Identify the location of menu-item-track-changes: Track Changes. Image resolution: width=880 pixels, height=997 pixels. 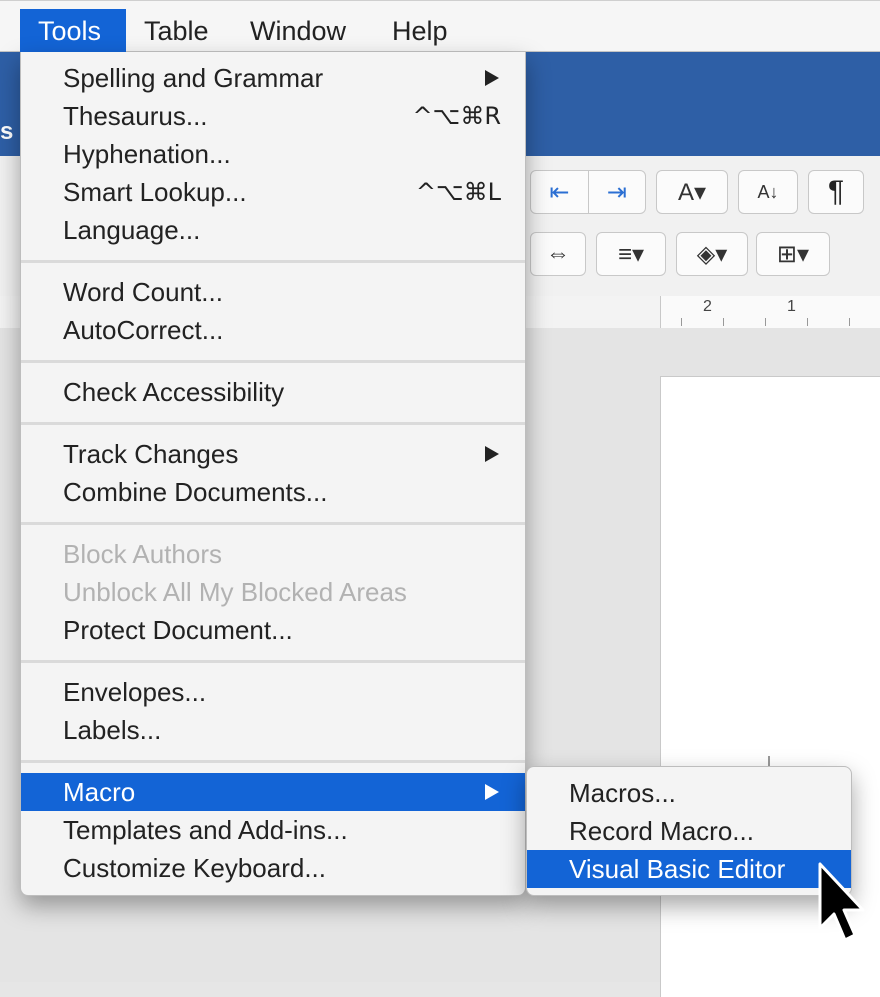
(273, 454).